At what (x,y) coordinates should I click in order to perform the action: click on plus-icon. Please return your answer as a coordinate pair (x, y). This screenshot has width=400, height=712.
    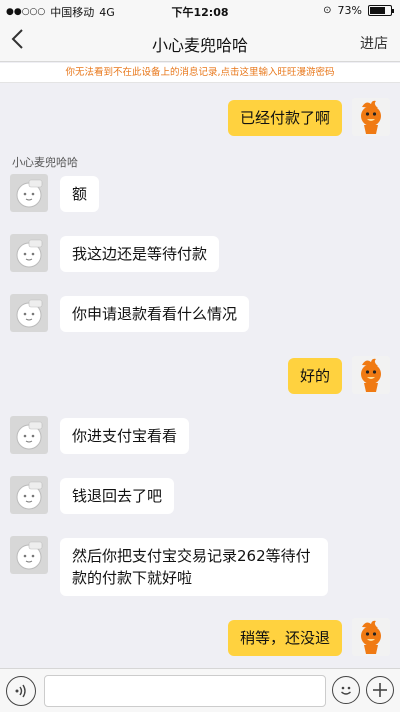
    Looking at the image, I should click on (380, 690).